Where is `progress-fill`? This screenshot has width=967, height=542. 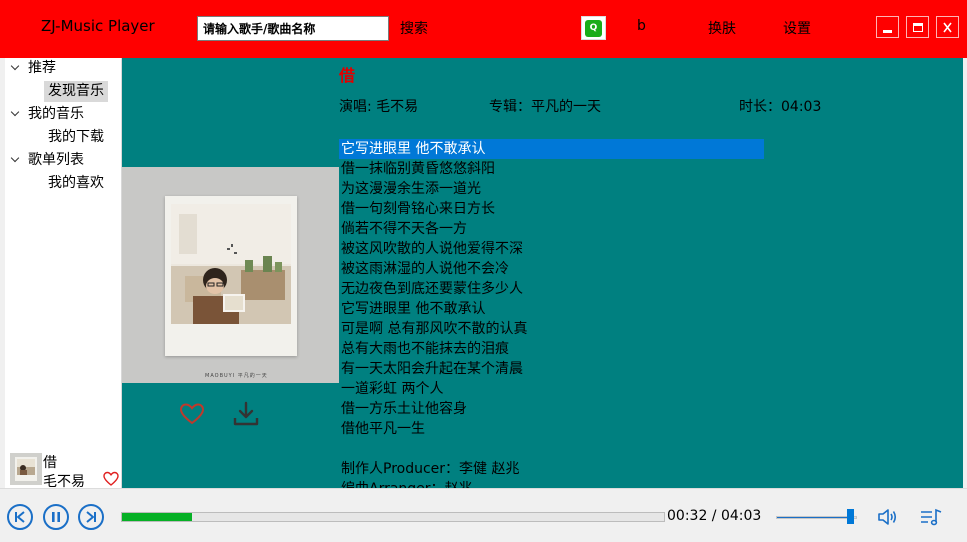
progress-fill is located at coordinates (157, 517).